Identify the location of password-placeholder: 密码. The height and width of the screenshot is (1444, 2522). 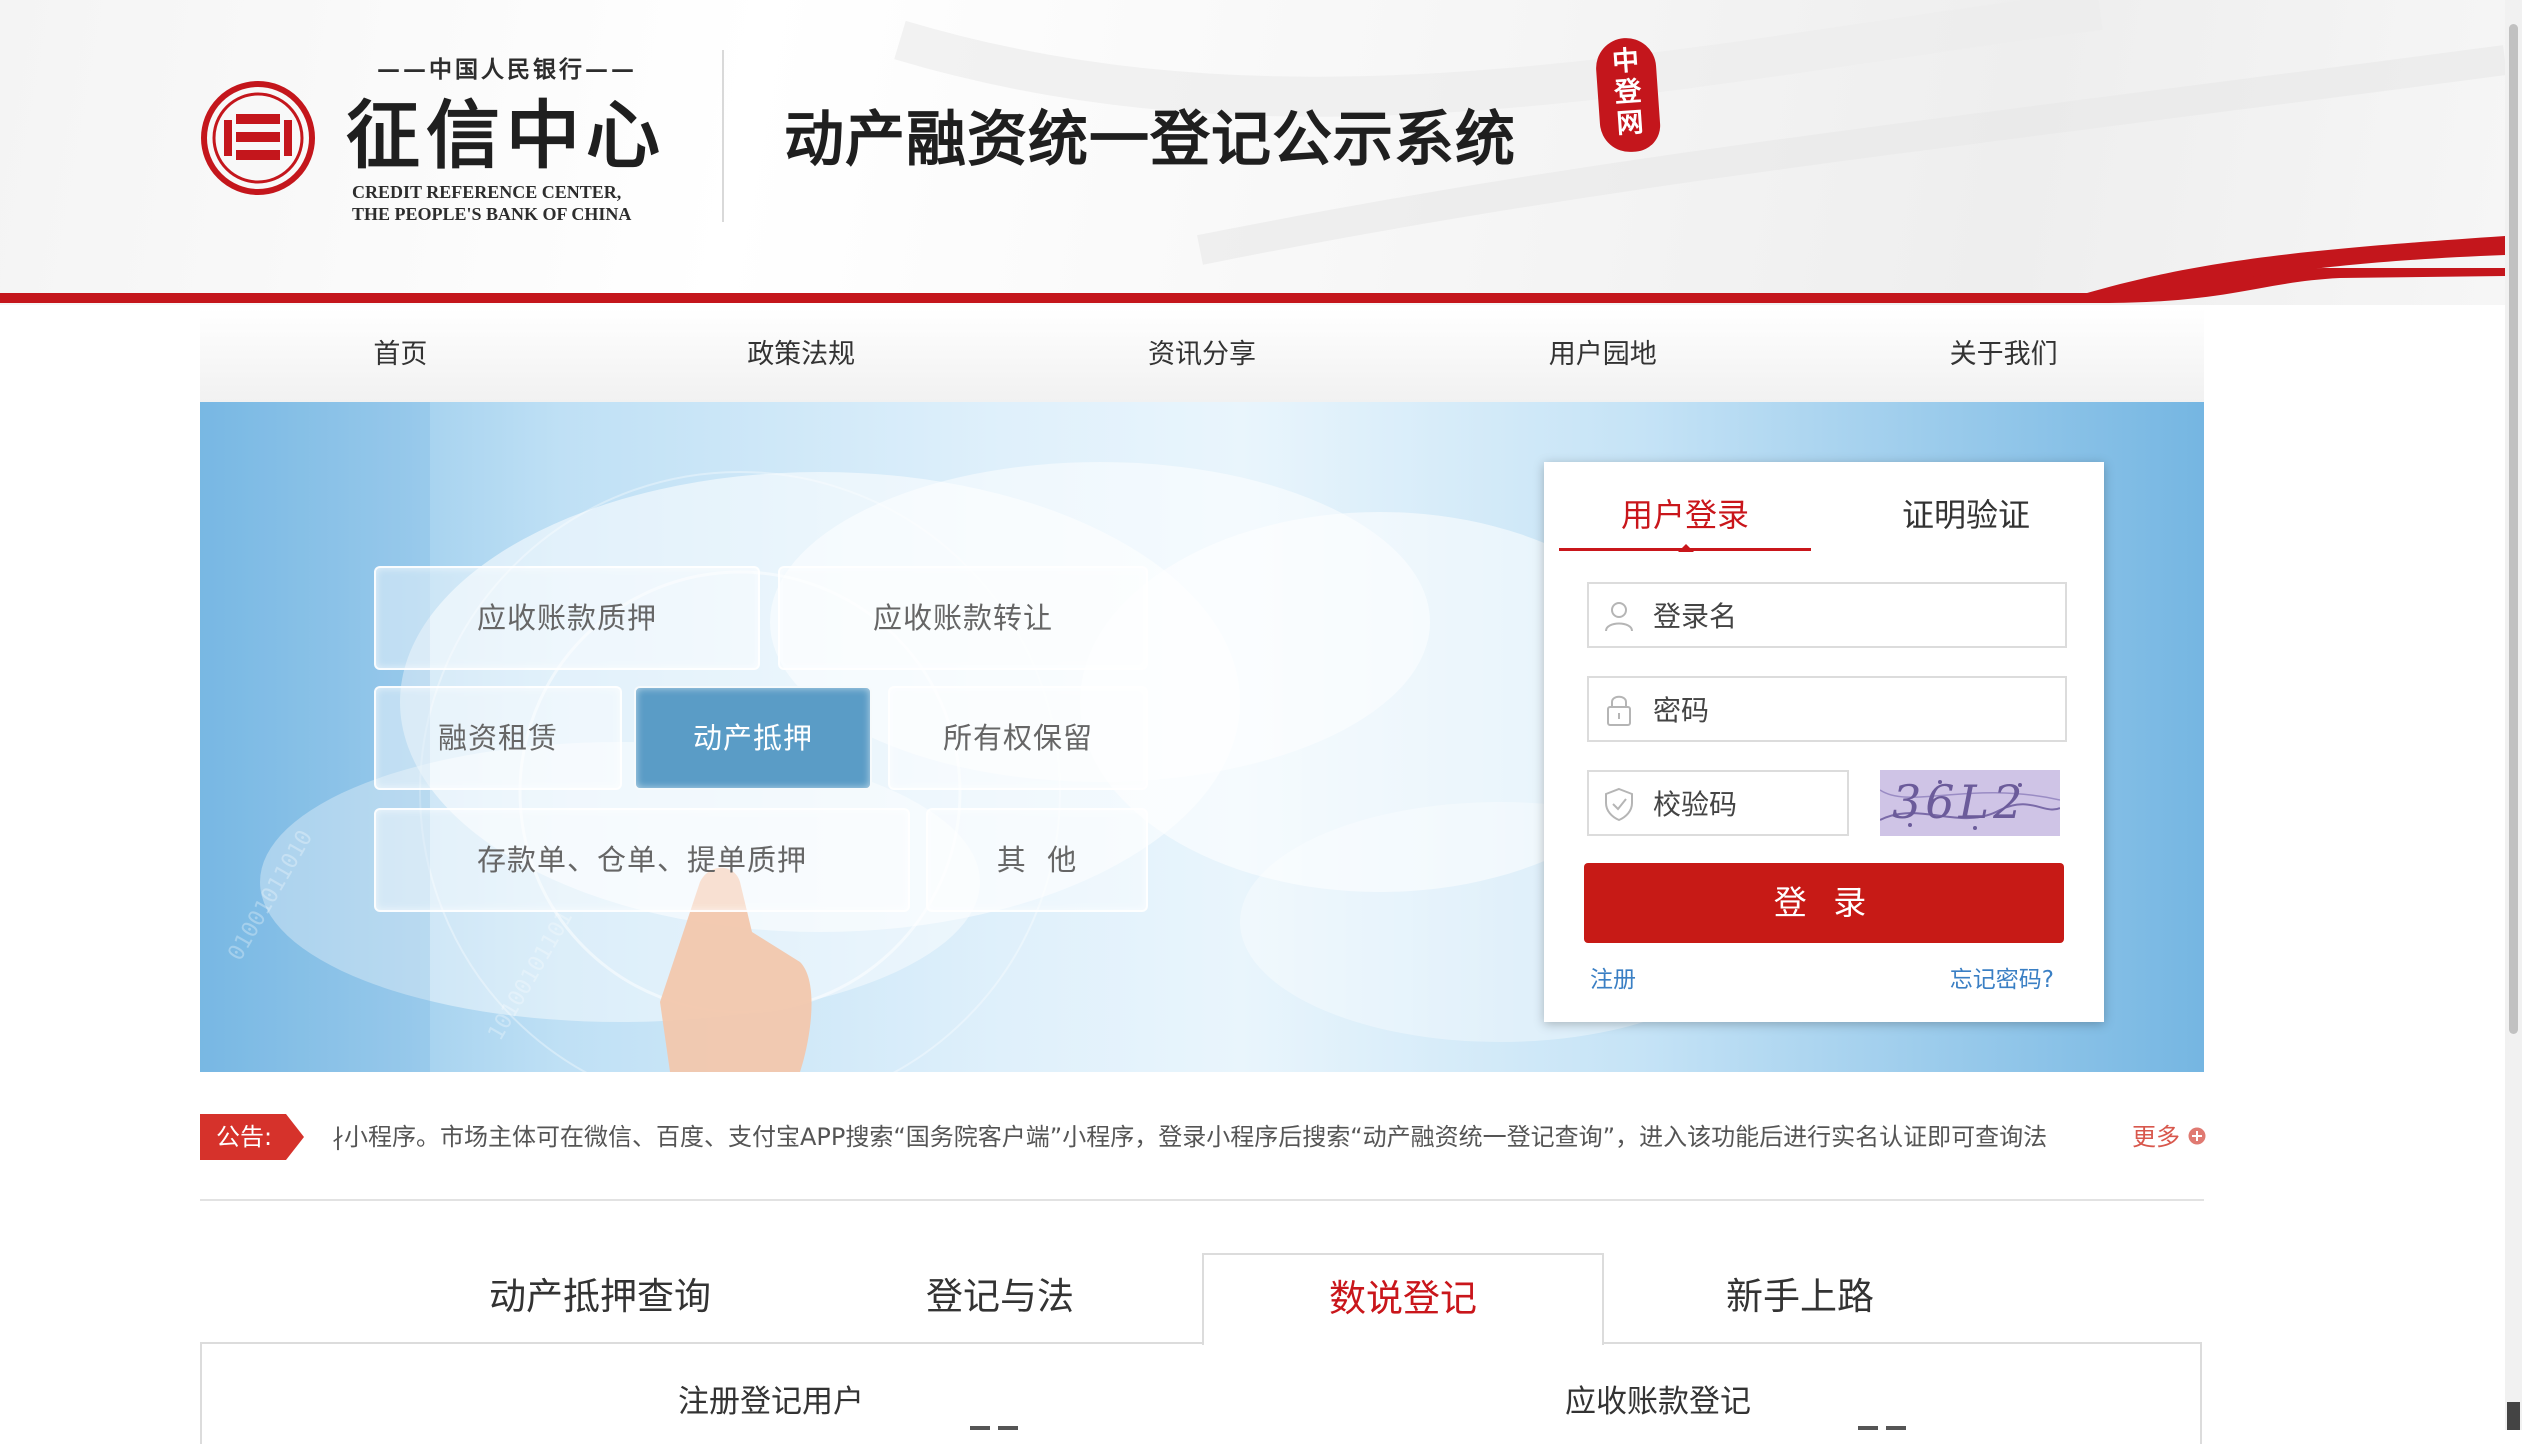
(1681, 710).